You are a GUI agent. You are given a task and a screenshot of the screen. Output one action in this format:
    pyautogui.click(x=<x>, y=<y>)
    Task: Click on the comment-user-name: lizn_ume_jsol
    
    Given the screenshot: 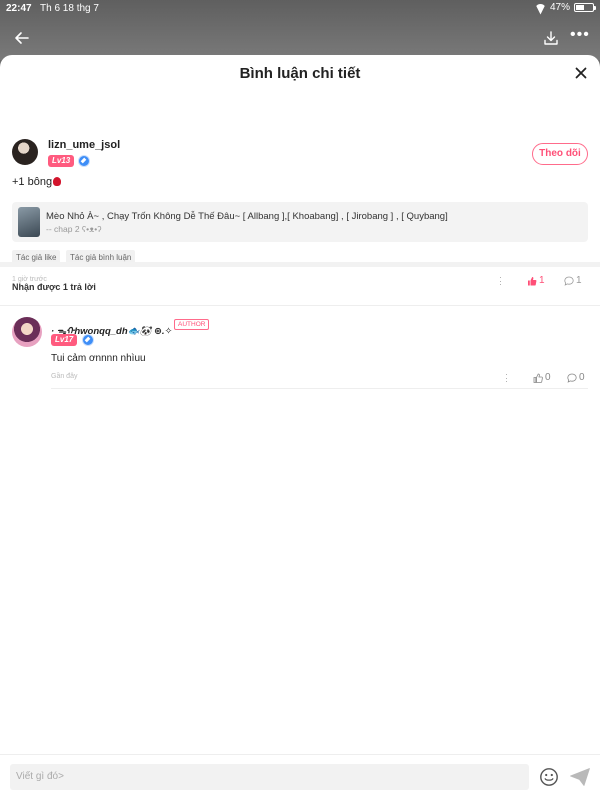 What is the action you would take?
    pyautogui.click(x=84, y=145)
    